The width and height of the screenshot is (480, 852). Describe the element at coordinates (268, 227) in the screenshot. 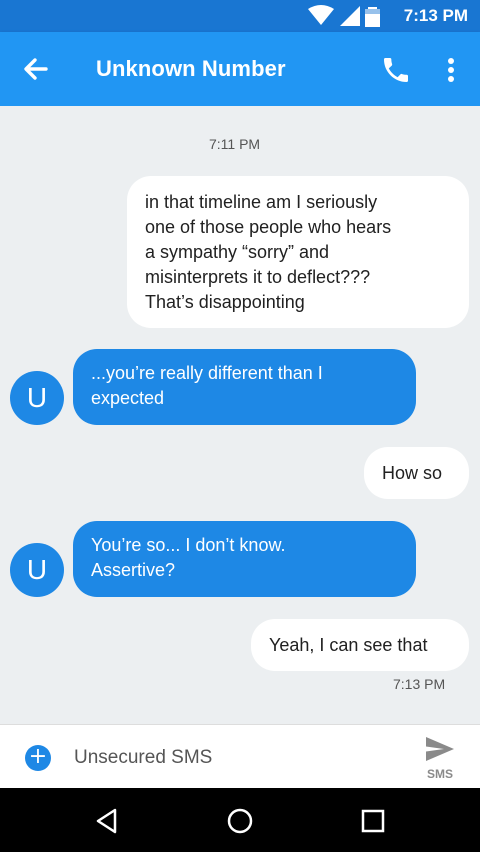

I see `message-line: one of those people who hears` at that location.